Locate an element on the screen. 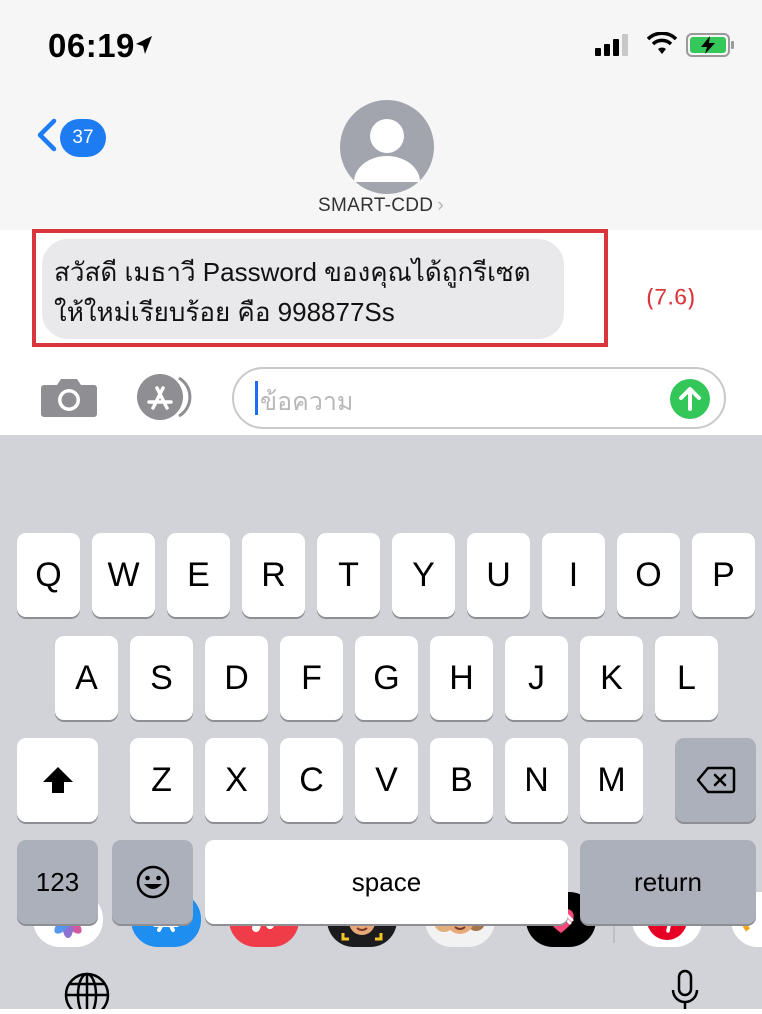 The height and width of the screenshot is (1014, 762). return-key: return is located at coordinates (668, 882).